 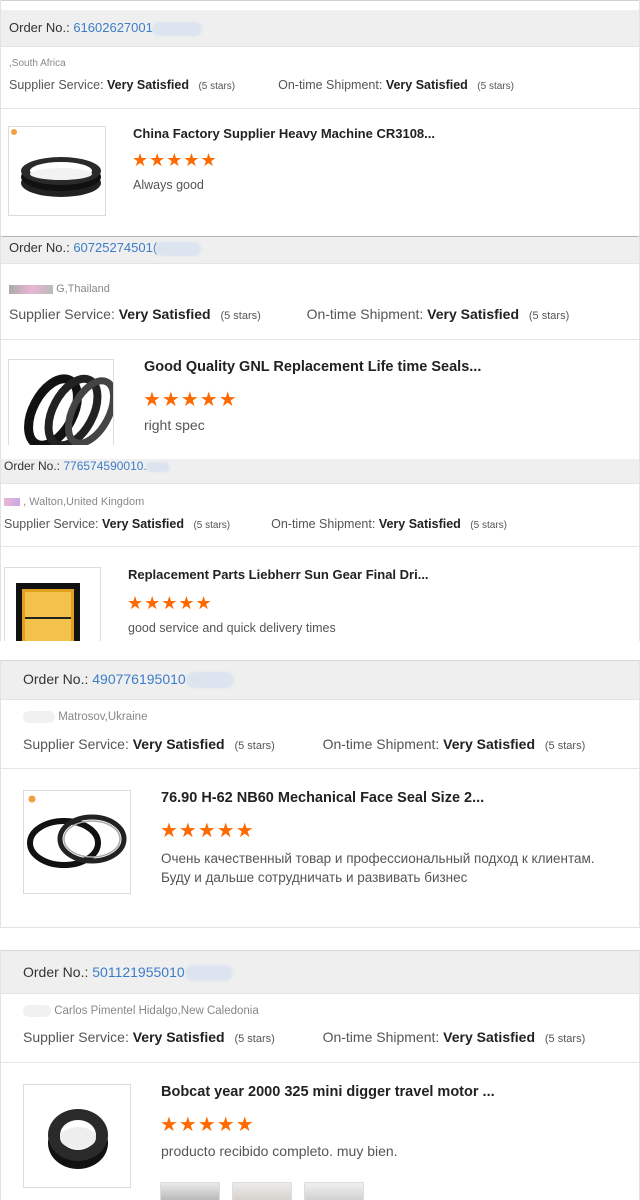 What do you see at coordinates (113, 27) in the screenshot?
I see `order-number-link: 61602627001` at bounding box center [113, 27].